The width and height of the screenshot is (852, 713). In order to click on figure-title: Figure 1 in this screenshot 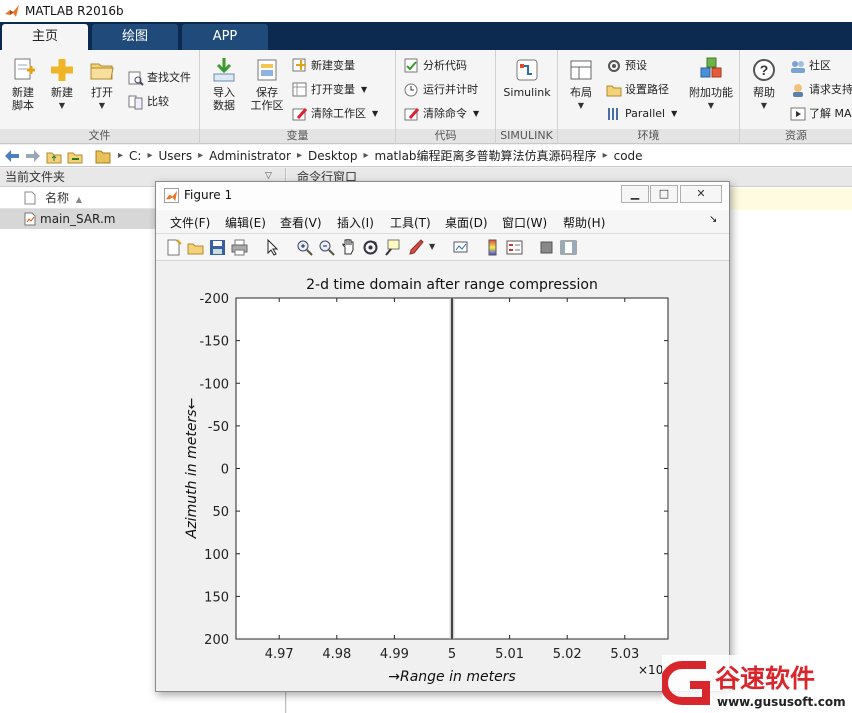, I will do `click(208, 195)`.